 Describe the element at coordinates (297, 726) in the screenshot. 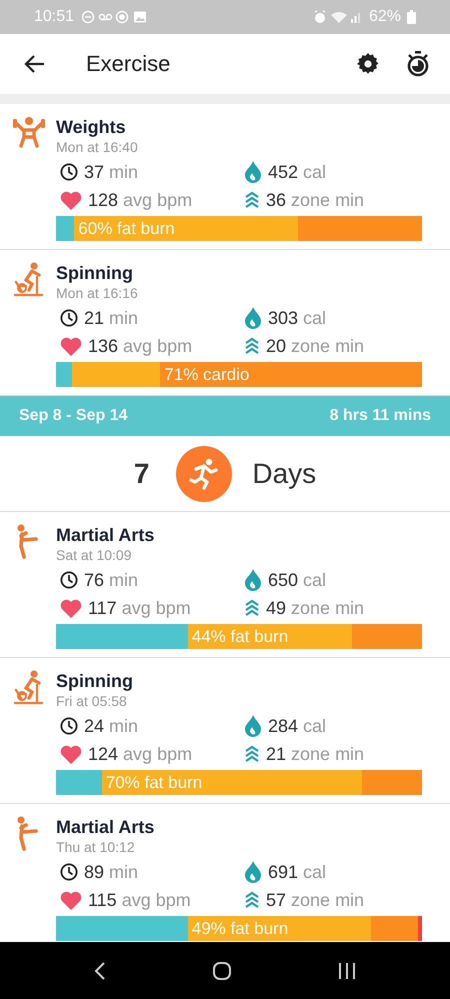

I see `calories-value: 284 cal` at that location.